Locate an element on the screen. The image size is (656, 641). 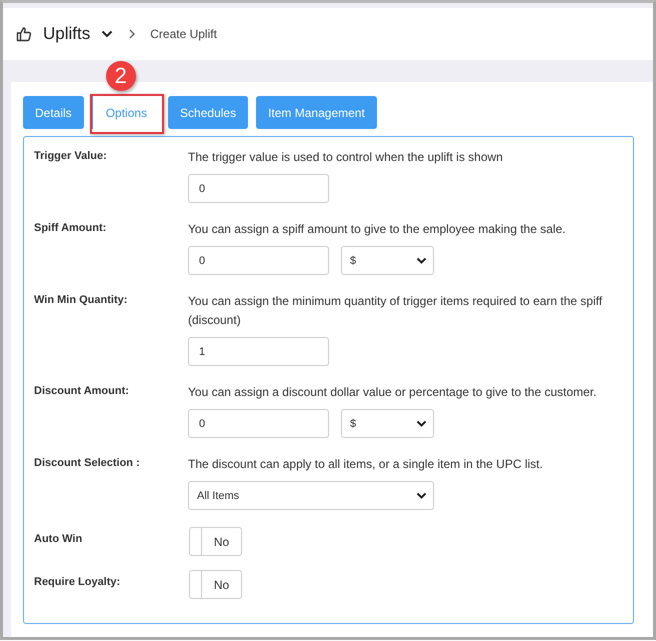
field-label: Spiff Amount: is located at coordinates (71, 228).